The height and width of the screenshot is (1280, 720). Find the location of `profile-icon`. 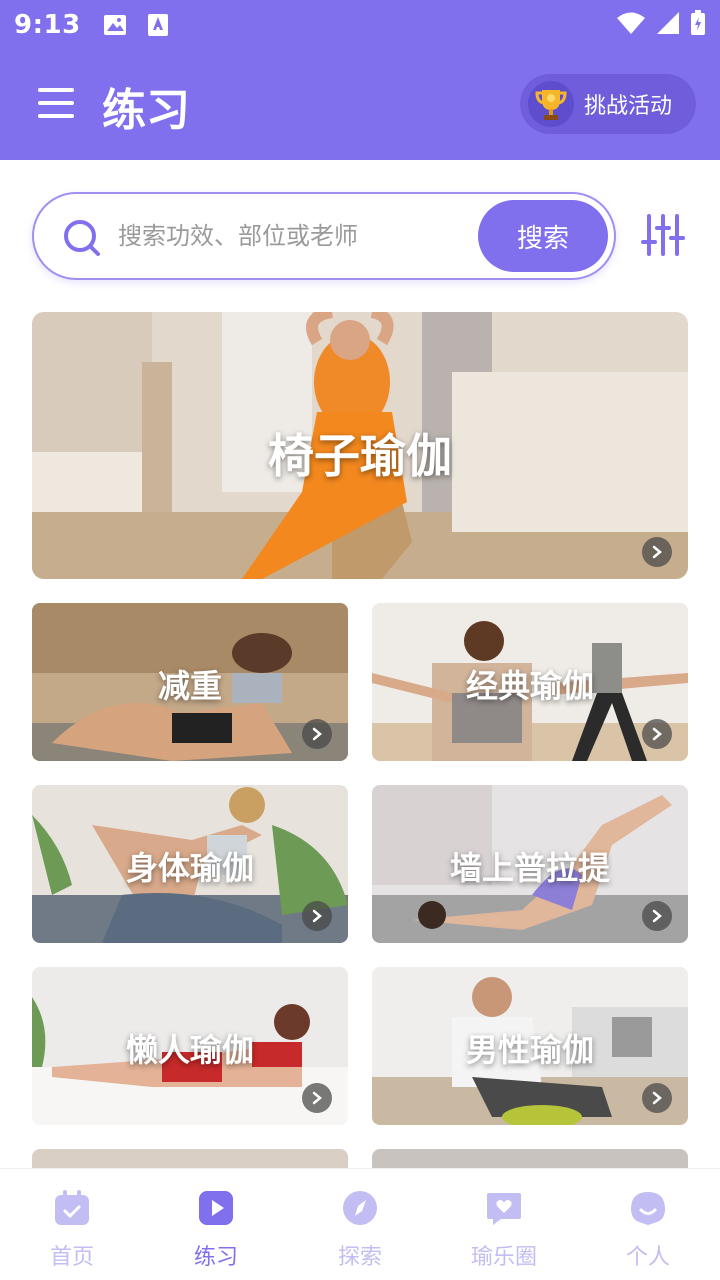

profile-icon is located at coordinates (648, 1210).